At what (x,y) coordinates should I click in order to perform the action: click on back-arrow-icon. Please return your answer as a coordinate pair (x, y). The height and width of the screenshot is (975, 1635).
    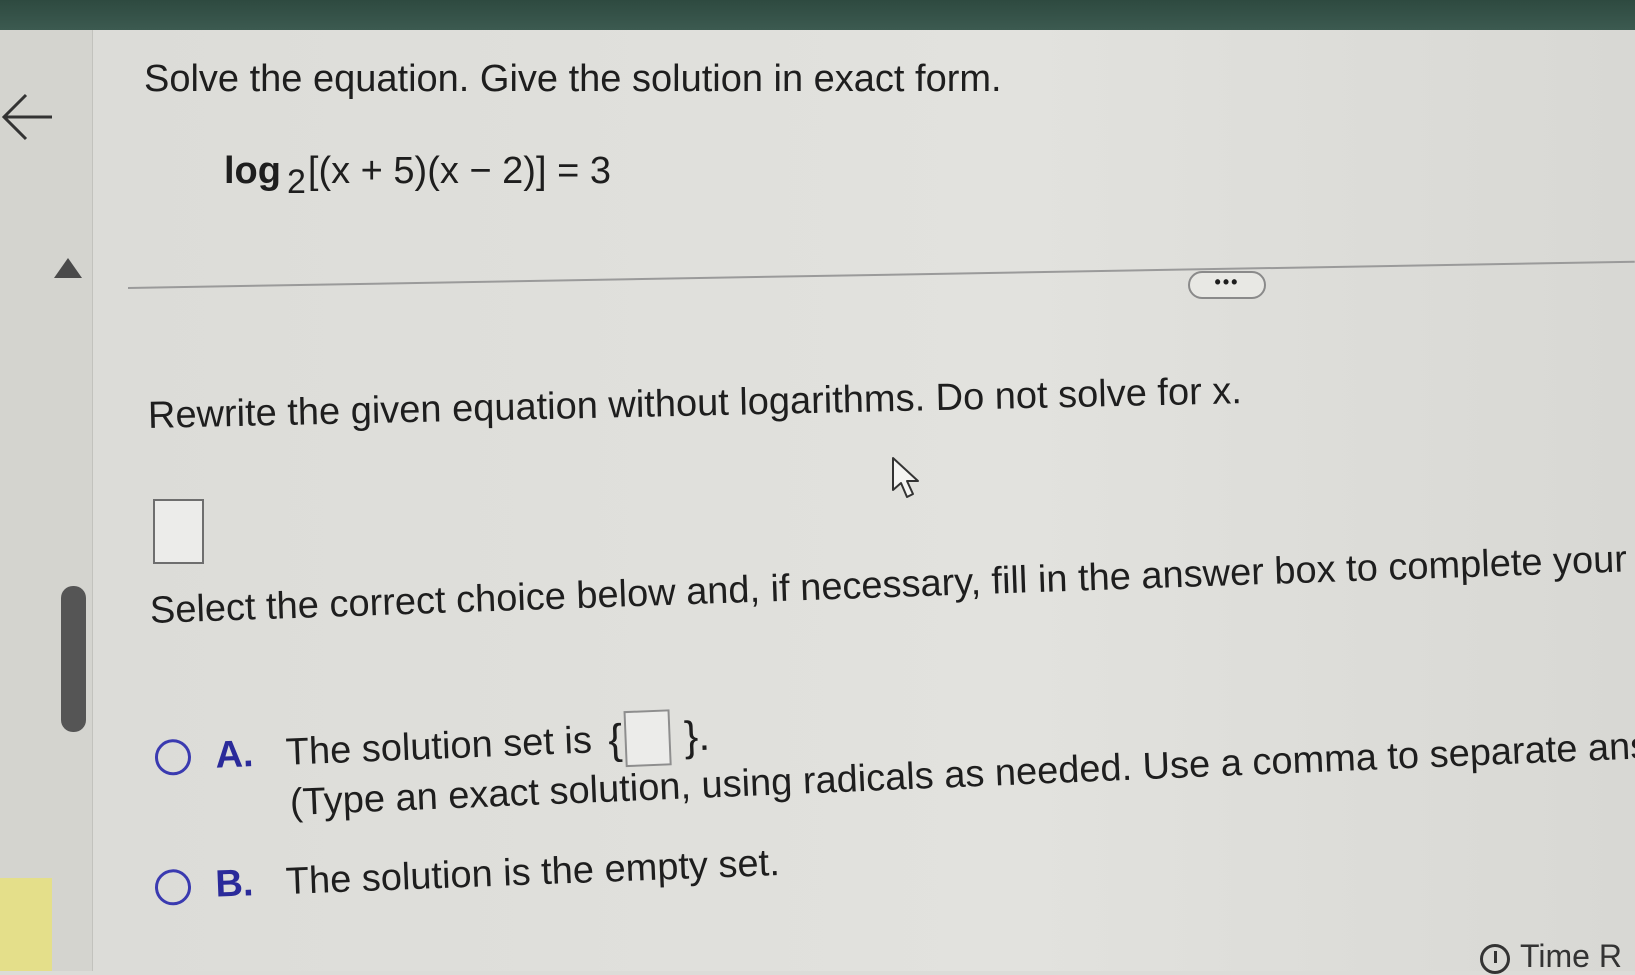
    Looking at the image, I should click on (28, 117).